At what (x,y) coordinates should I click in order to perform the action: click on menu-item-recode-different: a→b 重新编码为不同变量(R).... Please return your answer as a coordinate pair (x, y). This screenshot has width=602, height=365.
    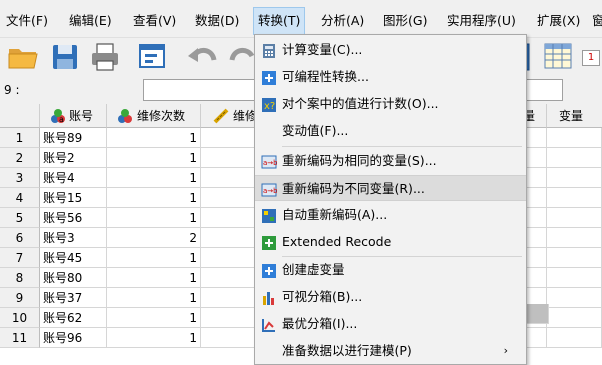
    Looking at the image, I should click on (390, 188).